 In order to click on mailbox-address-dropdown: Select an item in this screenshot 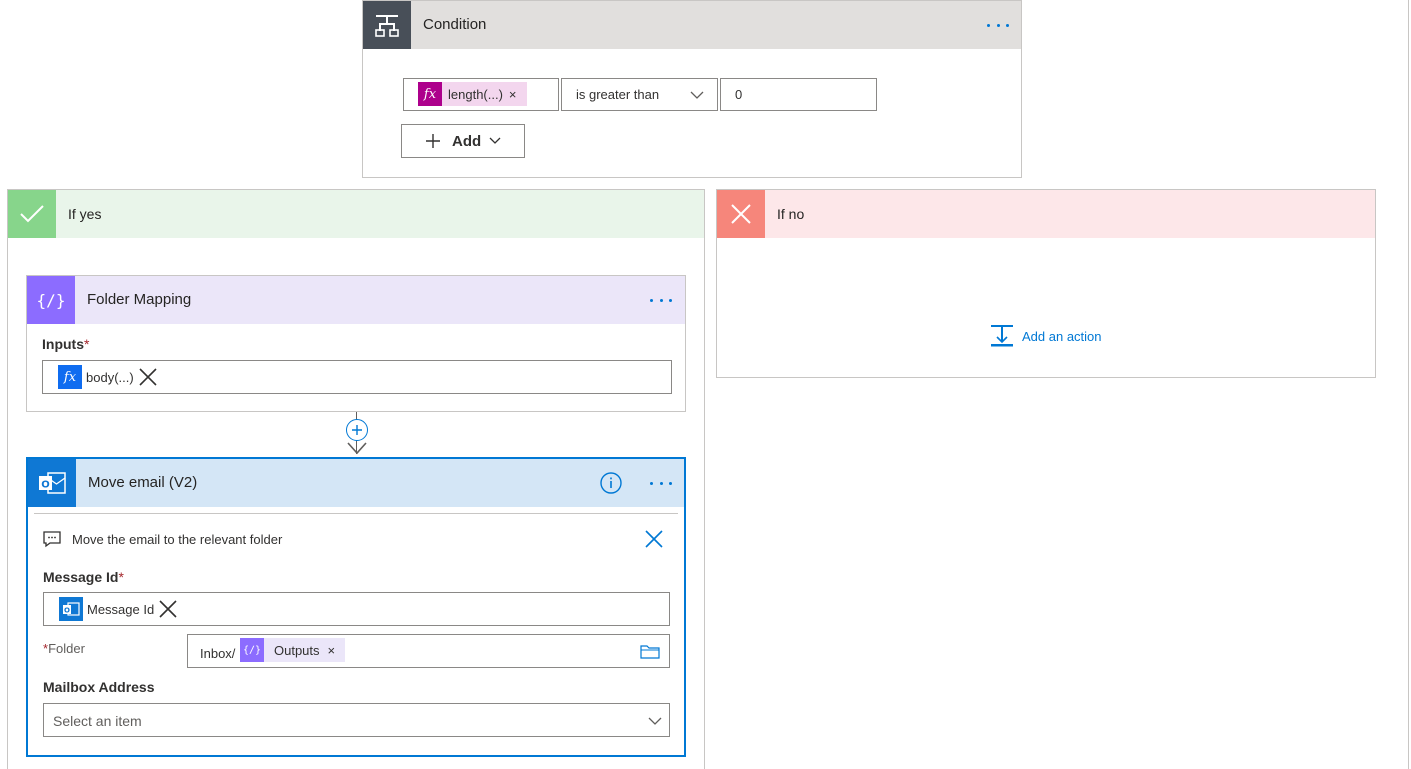, I will do `click(356, 720)`.